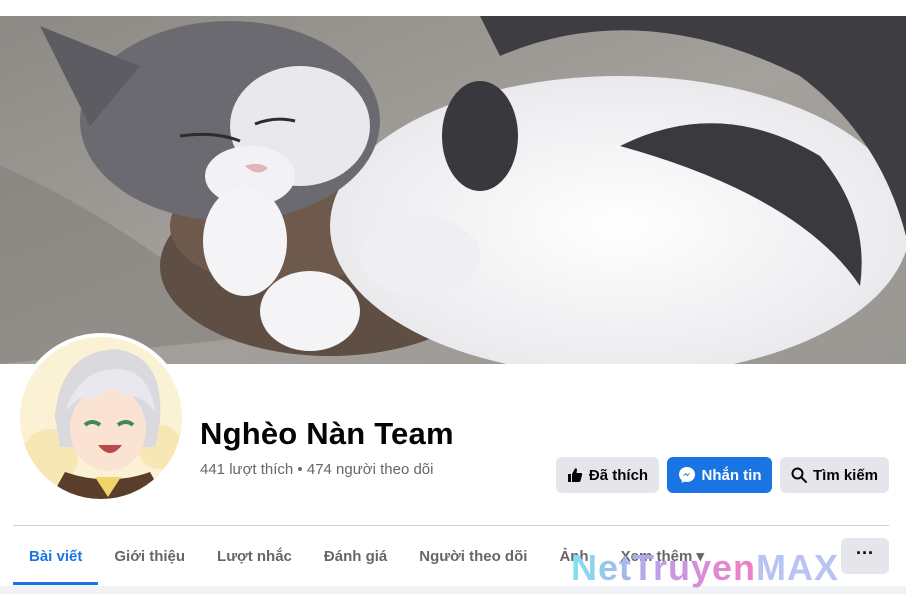 Image resolution: width=906 pixels, height=594 pixels. What do you see at coordinates (101, 418) in the screenshot?
I see `profile-avatar` at bounding box center [101, 418].